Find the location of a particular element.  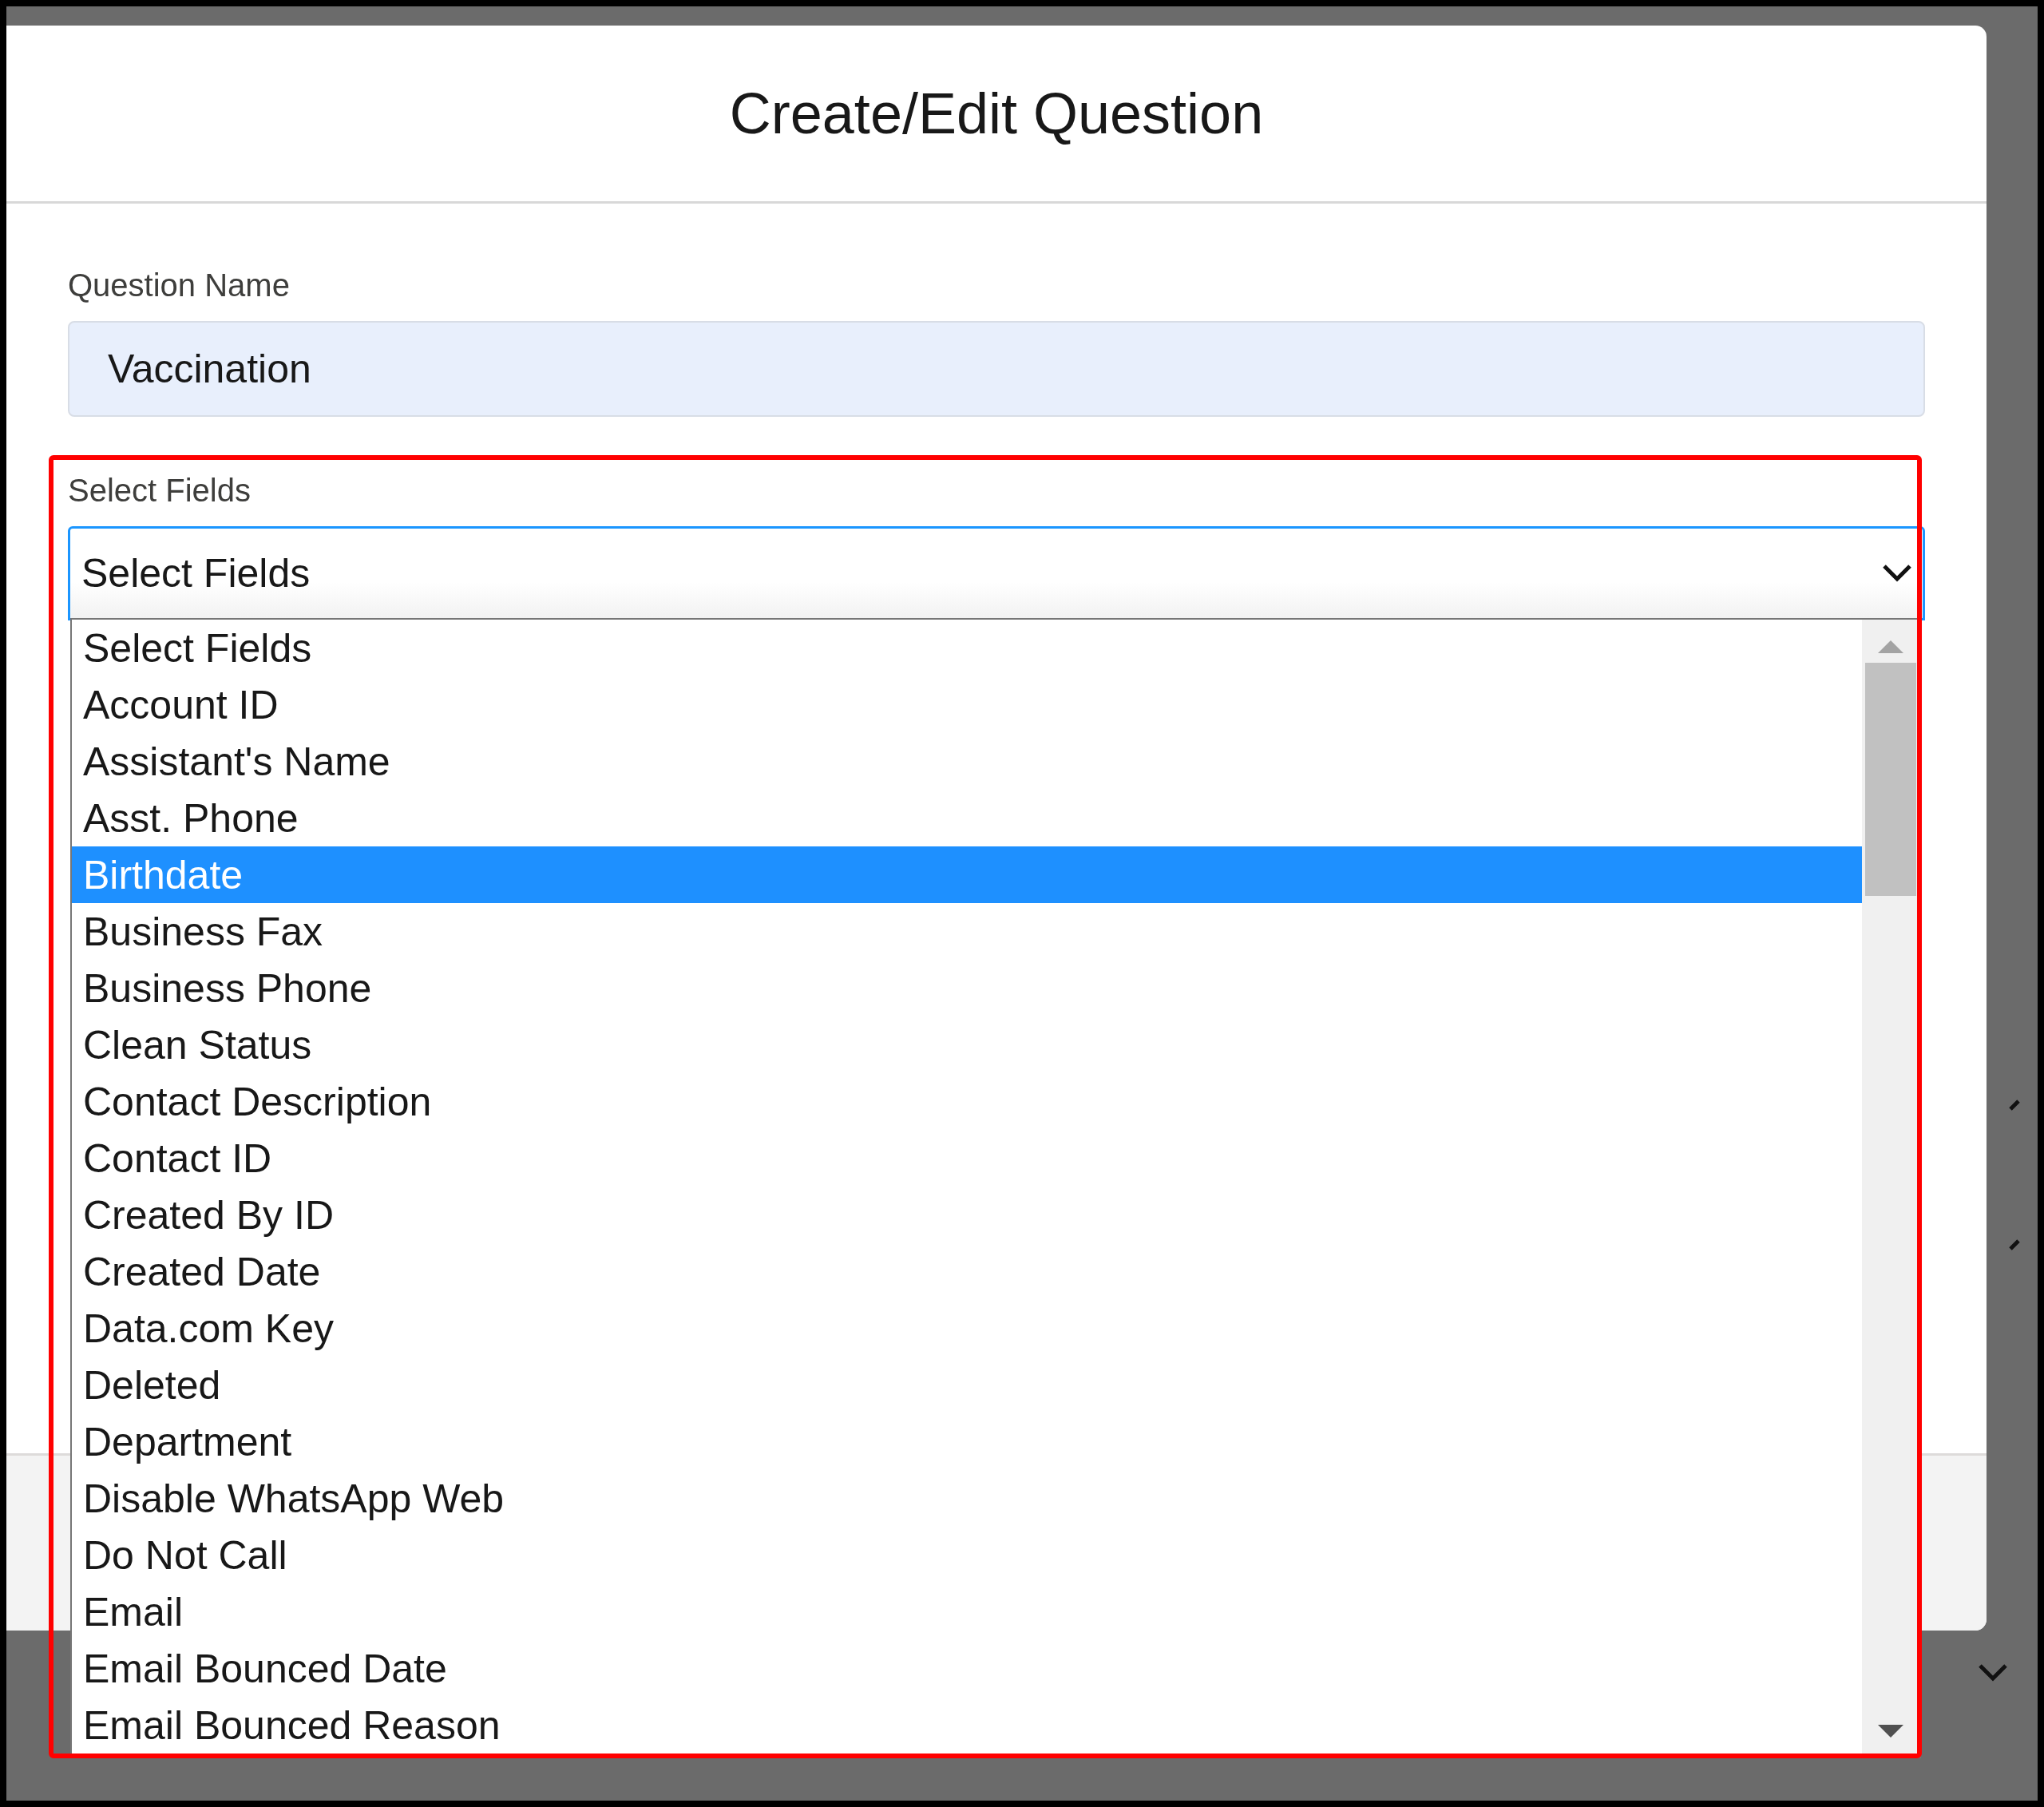

dropdown-option: Assistant's Name is located at coordinates (967, 761).